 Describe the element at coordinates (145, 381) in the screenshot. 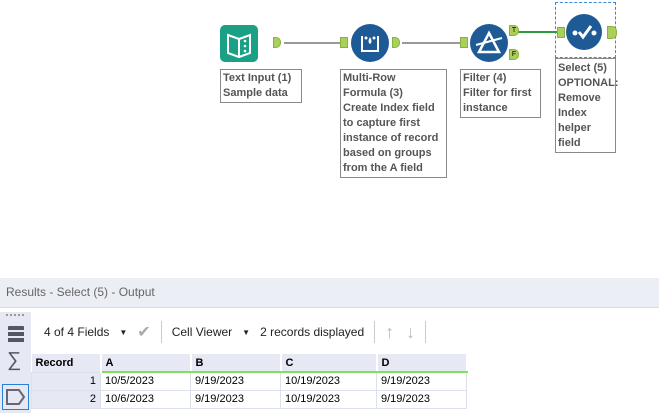

I see `table-cell: 10/5/2023` at that location.